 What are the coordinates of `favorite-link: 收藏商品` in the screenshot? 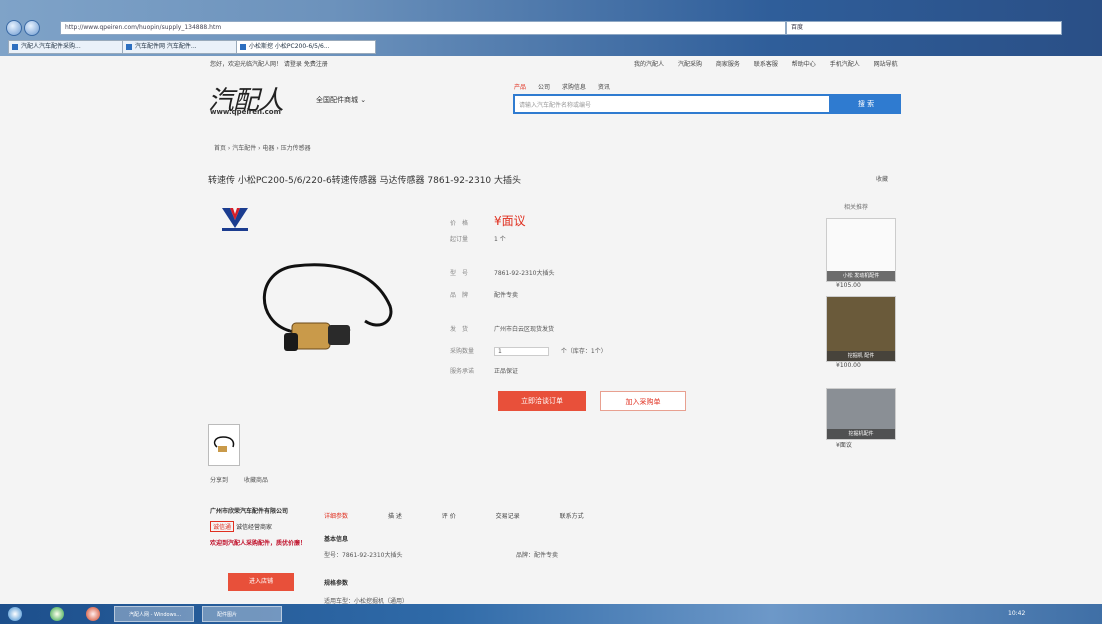 It's located at (256, 480).